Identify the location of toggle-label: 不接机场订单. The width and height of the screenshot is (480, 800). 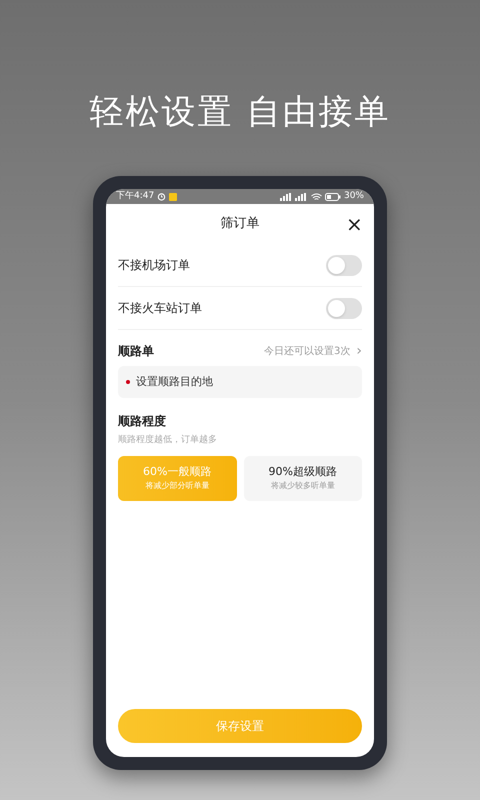
(154, 265).